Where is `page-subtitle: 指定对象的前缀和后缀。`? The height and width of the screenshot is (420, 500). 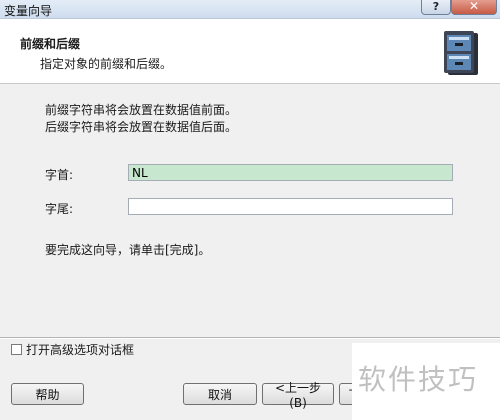 page-subtitle: 指定对象的前缀和后缀。 is located at coordinates (106, 64).